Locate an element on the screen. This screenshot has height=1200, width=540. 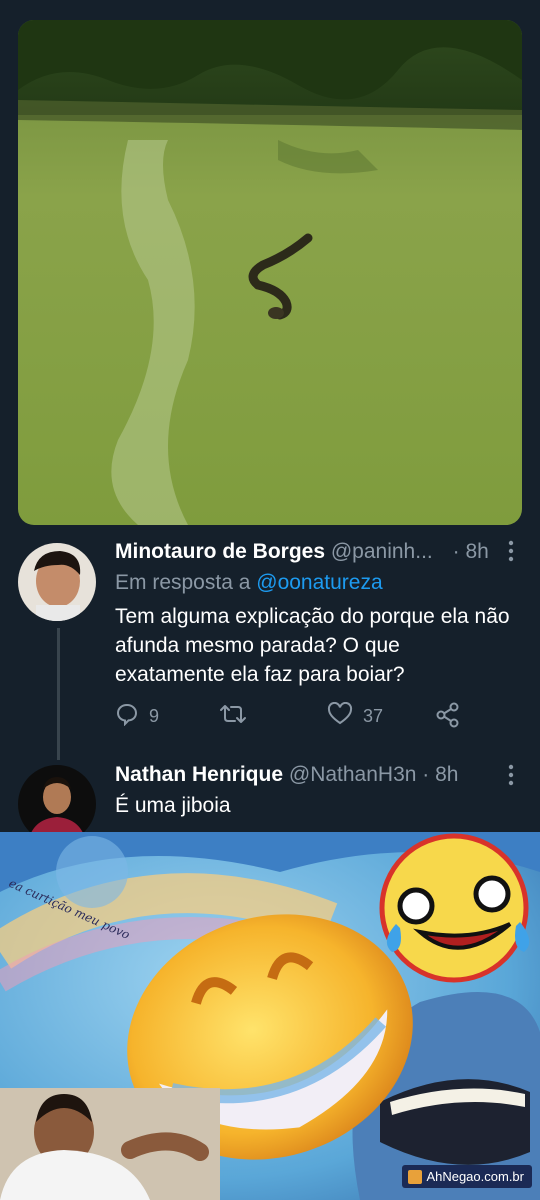
reply-context: Em resposta a @oonatureza is located at coordinates (249, 583).